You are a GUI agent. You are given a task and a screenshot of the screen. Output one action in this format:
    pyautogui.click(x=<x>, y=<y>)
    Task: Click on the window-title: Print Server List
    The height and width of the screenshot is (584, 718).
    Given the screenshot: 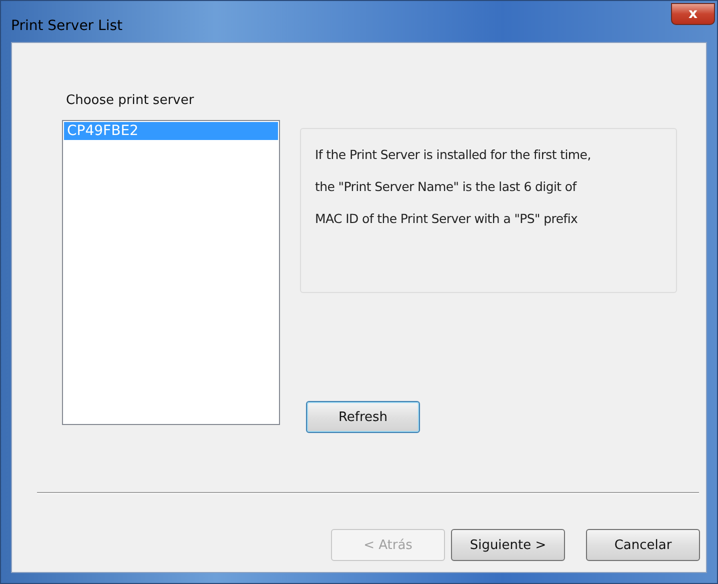 What is the action you would take?
    pyautogui.click(x=66, y=26)
    